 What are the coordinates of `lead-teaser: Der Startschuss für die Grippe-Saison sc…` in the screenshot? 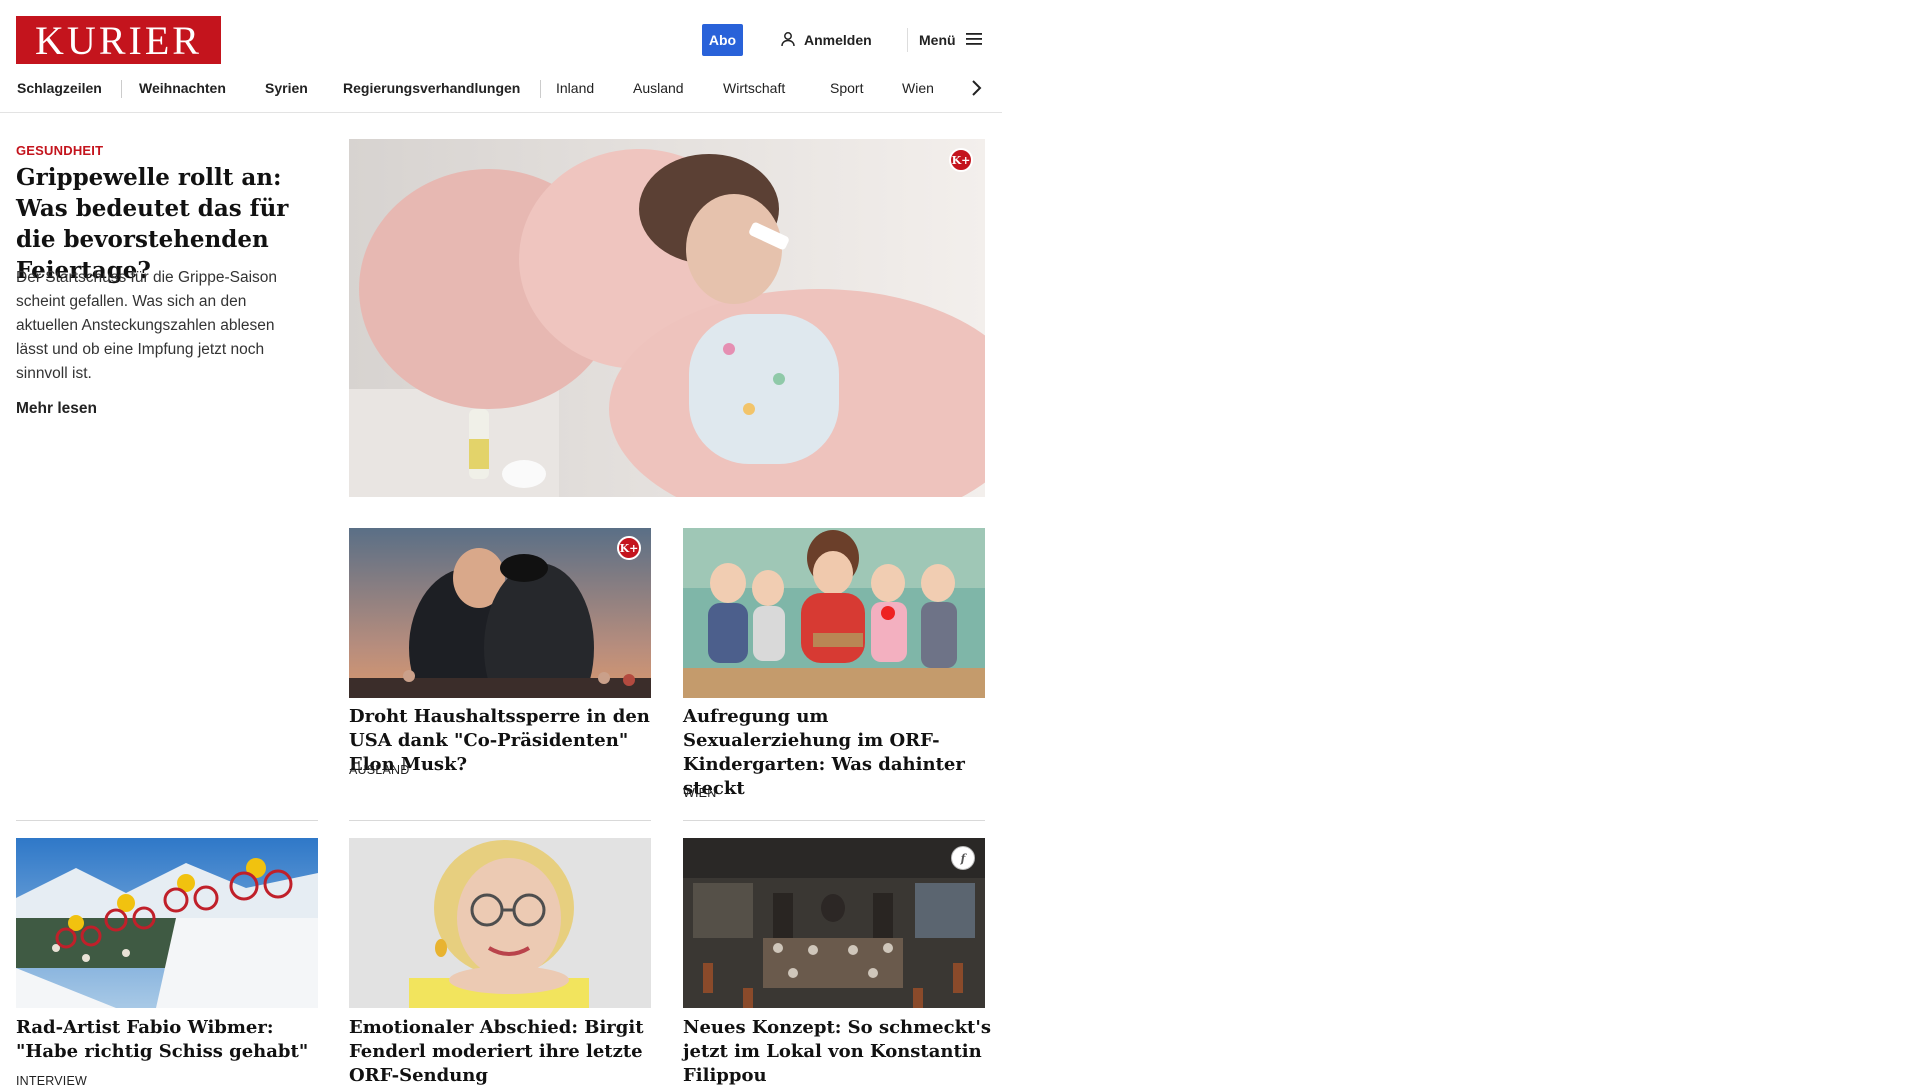 It's located at (147, 325).